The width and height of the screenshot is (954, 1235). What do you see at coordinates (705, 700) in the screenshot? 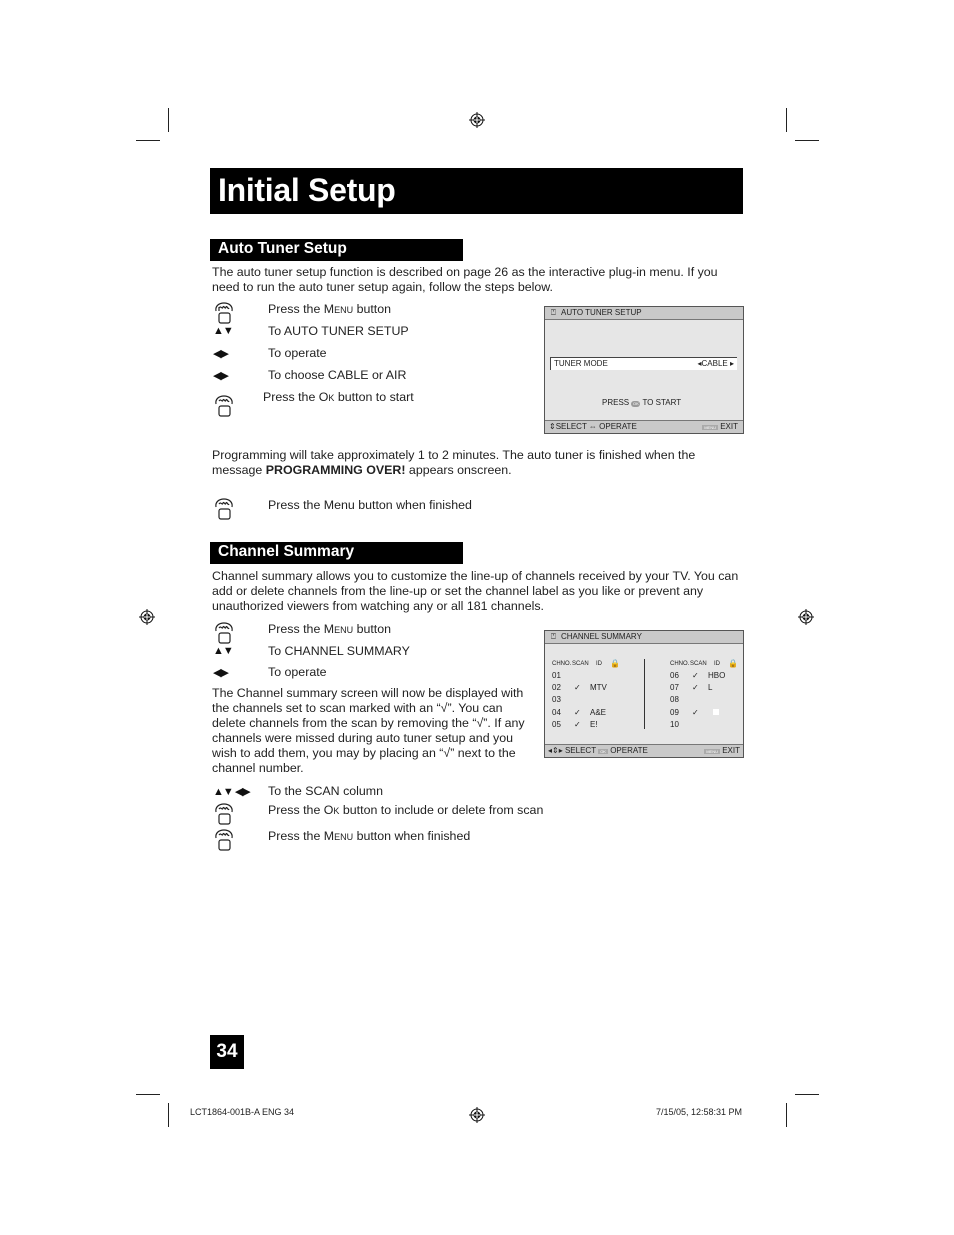
I see `channel-row: 08` at bounding box center [705, 700].